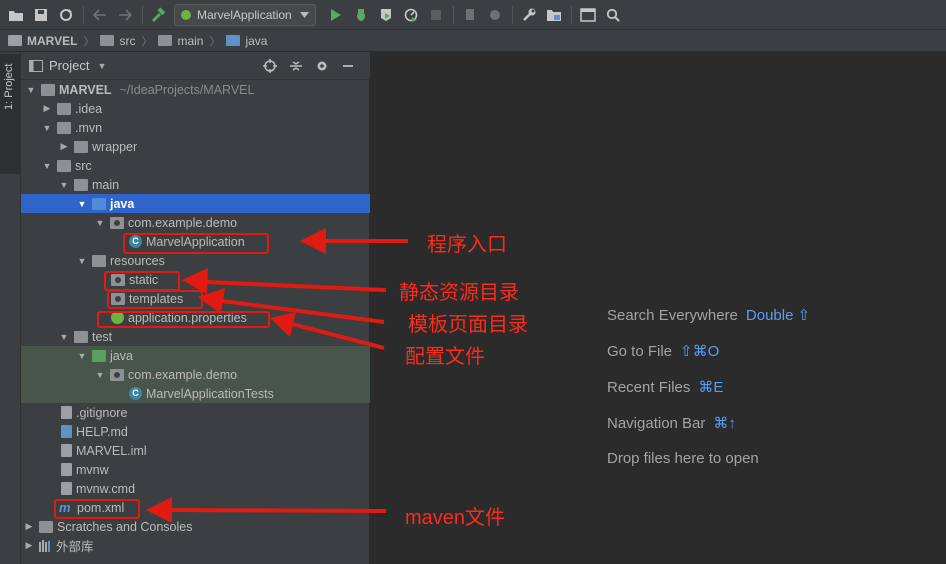 The width and height of the screenshot is (946, 564). What do you see at coordinates (455, 518) in the screenshot?
I see `annotation-maven: maven文件` at bounding box center [455, 518].